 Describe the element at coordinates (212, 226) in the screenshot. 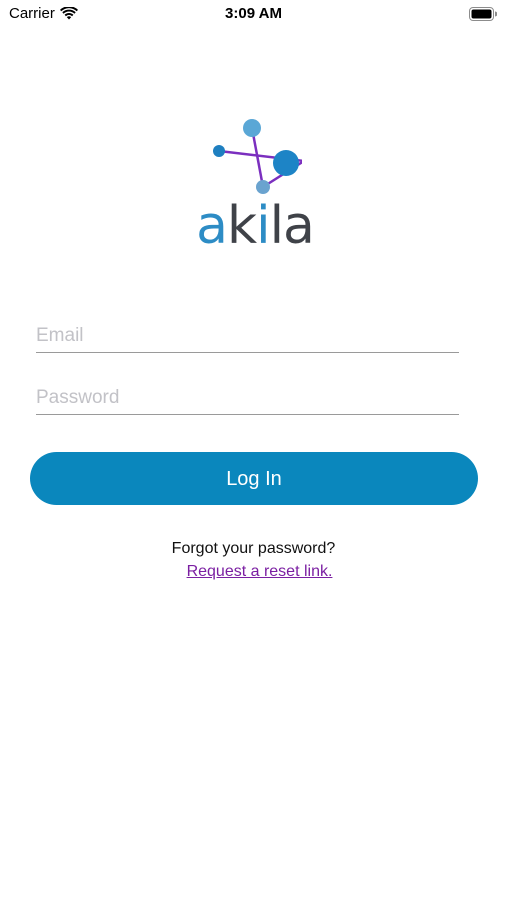

I see `logo-letter-a: a` at that location.